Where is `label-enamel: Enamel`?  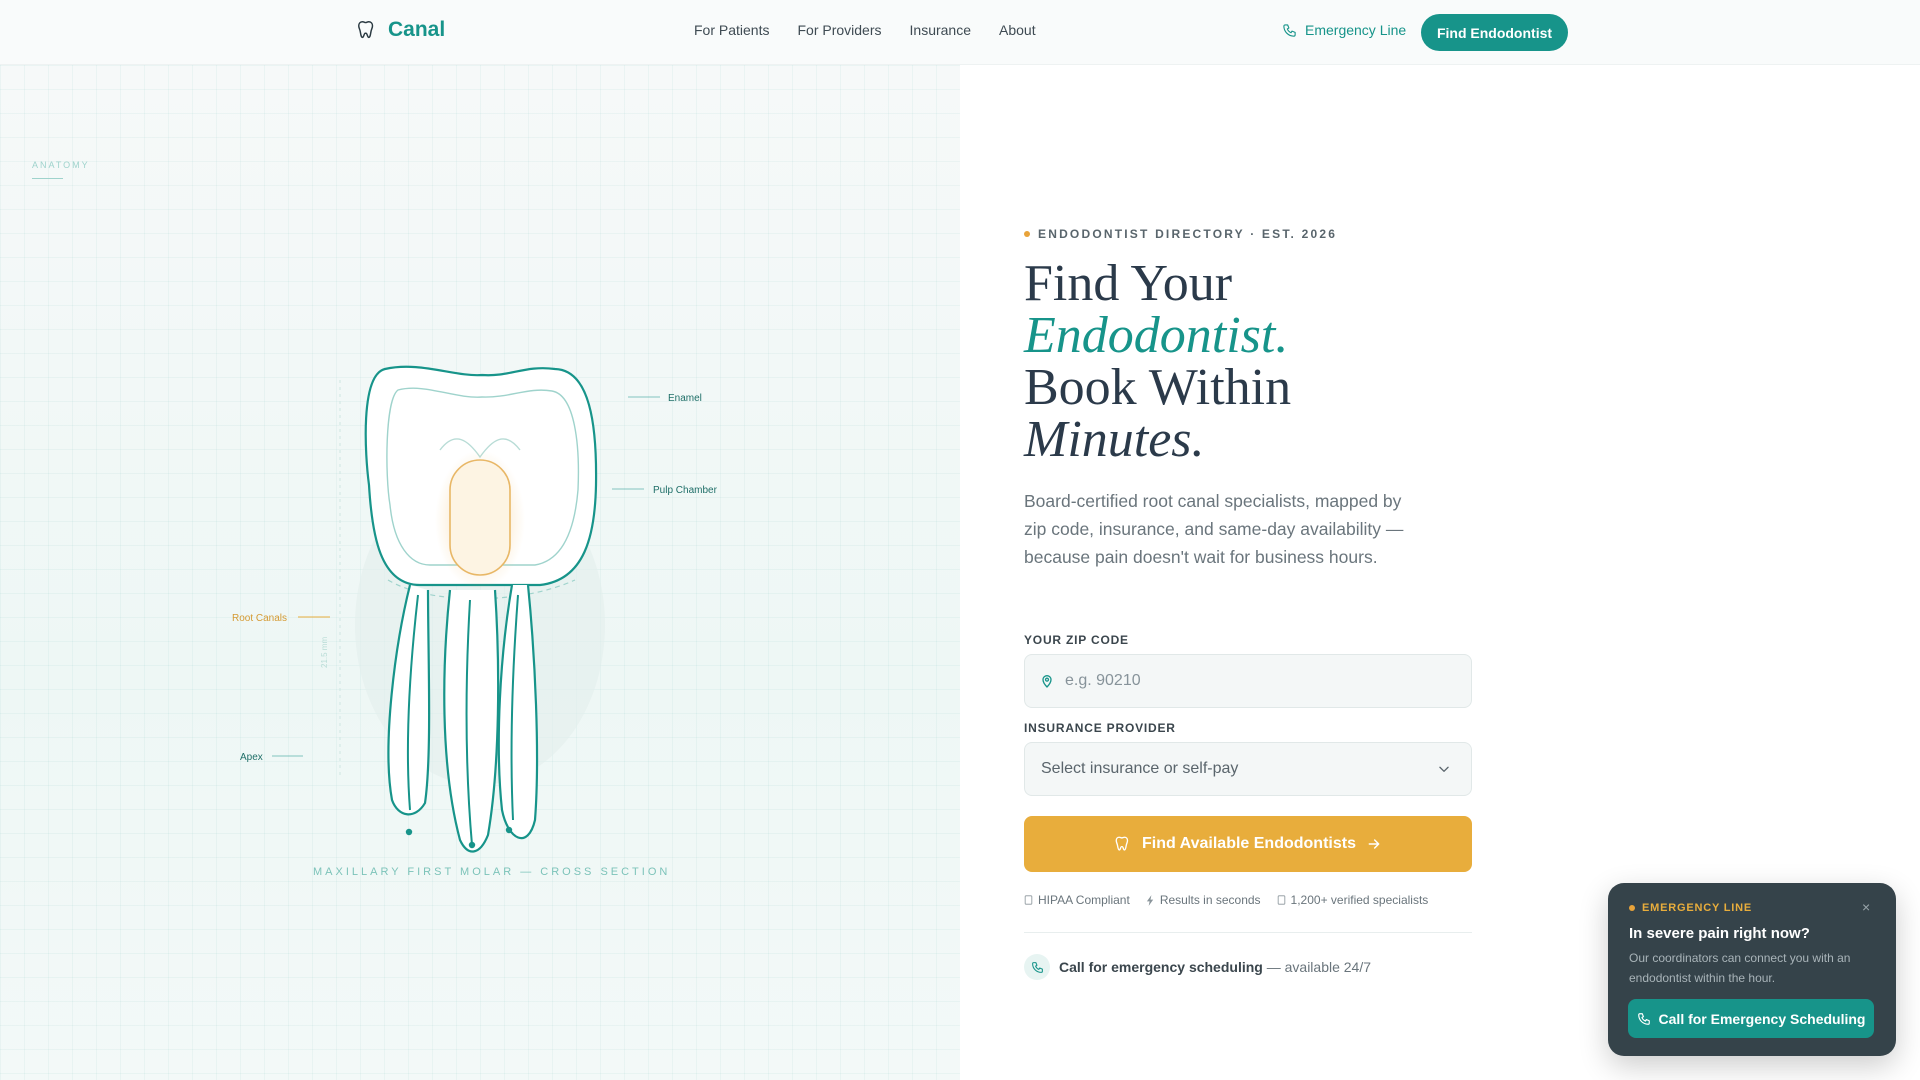 label-enamel: Enamel is located at coordinates (685, 398).